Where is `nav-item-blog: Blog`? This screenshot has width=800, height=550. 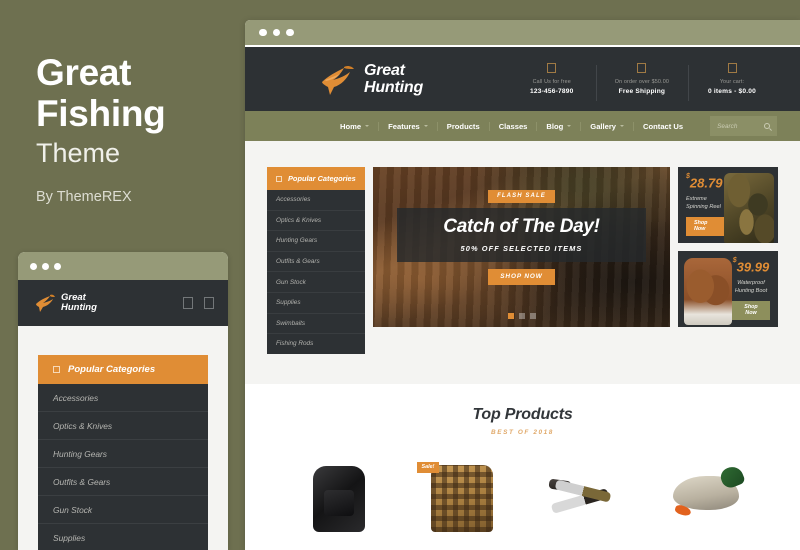
nav-item-blog: Blog is located at coordinates (558, 126).